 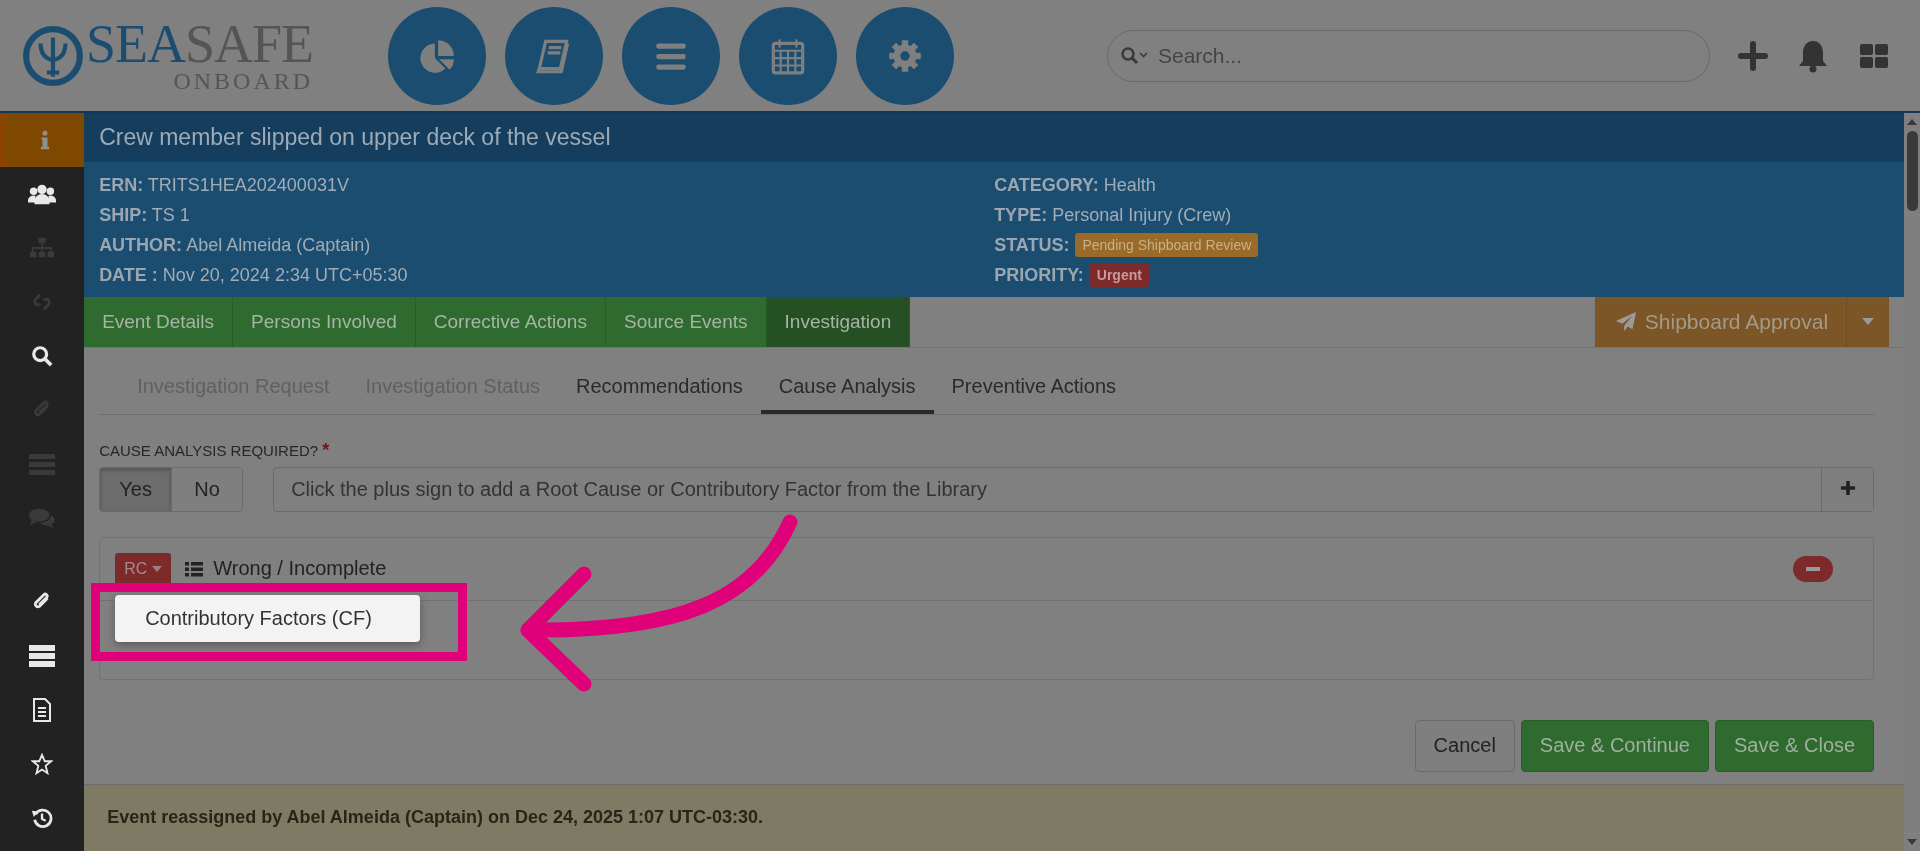 I want to click on notice-text: Event reassigned by Abel Almeida (Captain) on Dec 24, 2025 1:07 UTC-03:30., so click(x=435, y=816).